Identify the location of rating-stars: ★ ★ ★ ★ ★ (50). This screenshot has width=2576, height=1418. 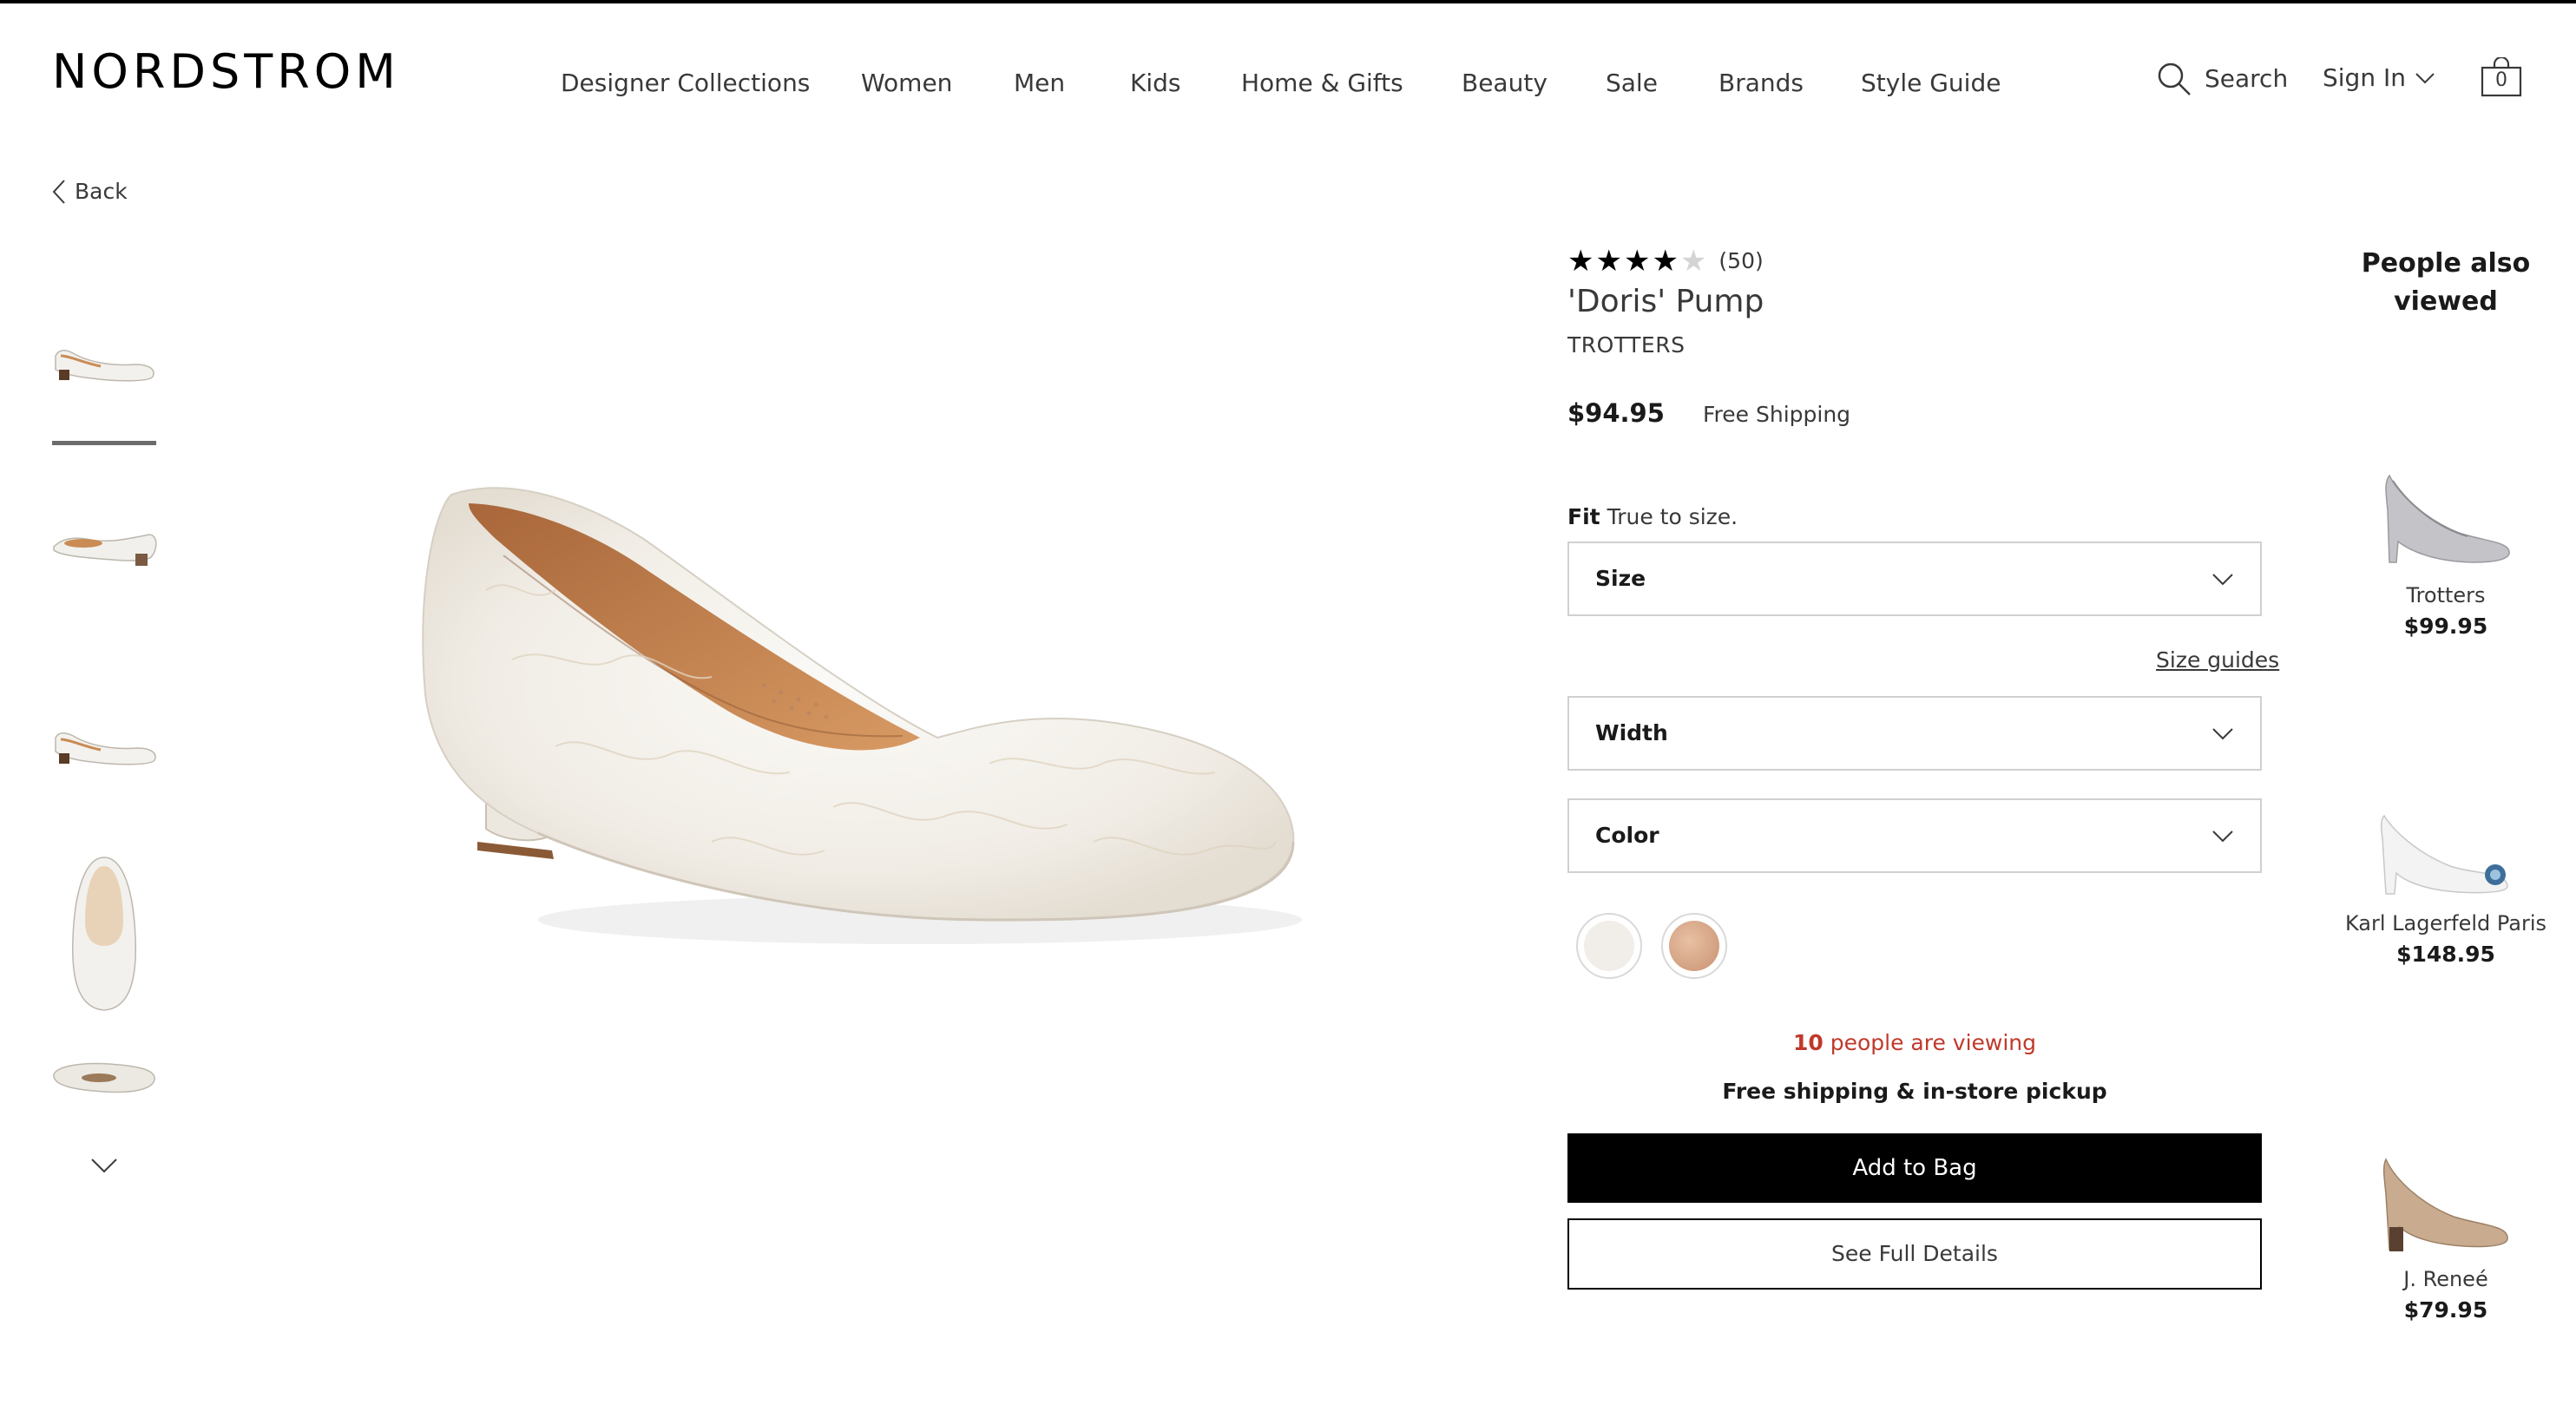
(1665, 261).